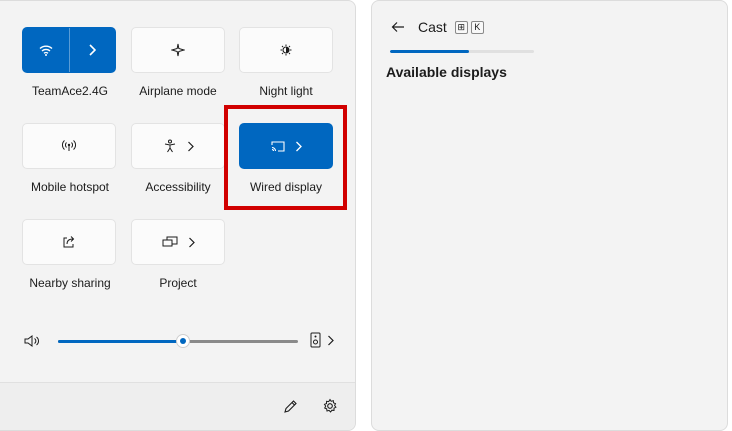 The height and width of the screenshot is (431, 732). Describe the element at coordinates (178, 187) in the screenshot. I see `tile-label-accessibility: Accessibility` at that location.